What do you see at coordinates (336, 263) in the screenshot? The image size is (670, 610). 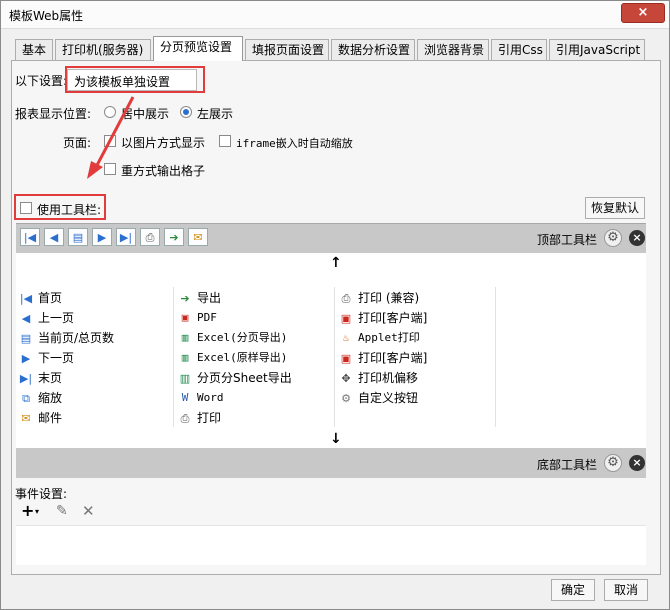 I see `move-up-icon: ↑` at bounding box center [336, 263].